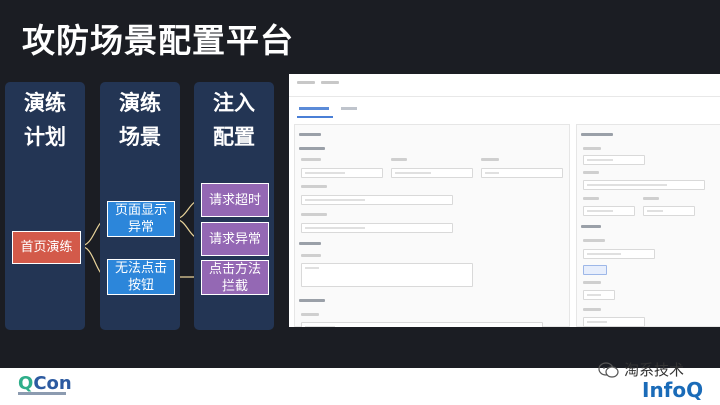 Image resolution: width=720 pixels, height=405 pixels. Describe the element at coordinates (673, 390) in the screenshot. I see `infoq-logo: InfoQ` at that location.